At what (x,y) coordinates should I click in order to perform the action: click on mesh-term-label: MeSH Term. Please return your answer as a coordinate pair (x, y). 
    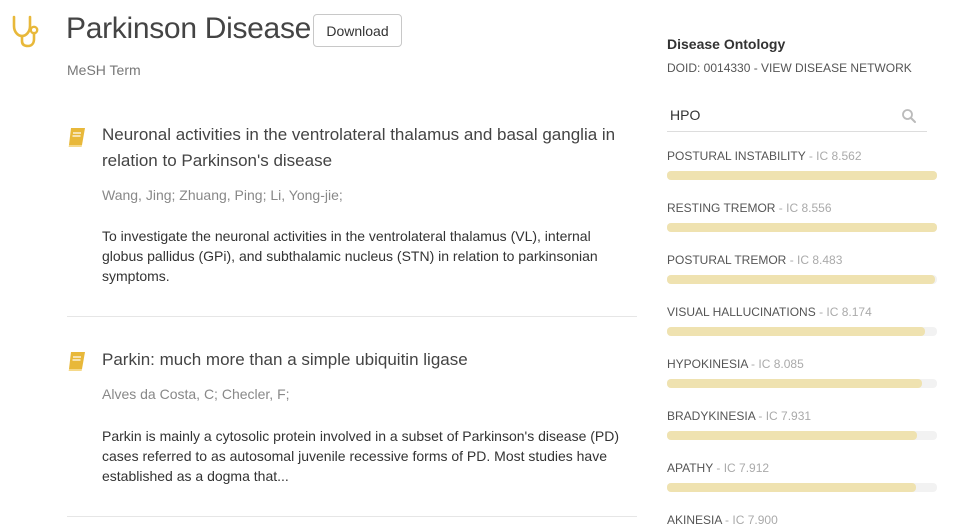
    Looking at the image, I should click on (104, 70).